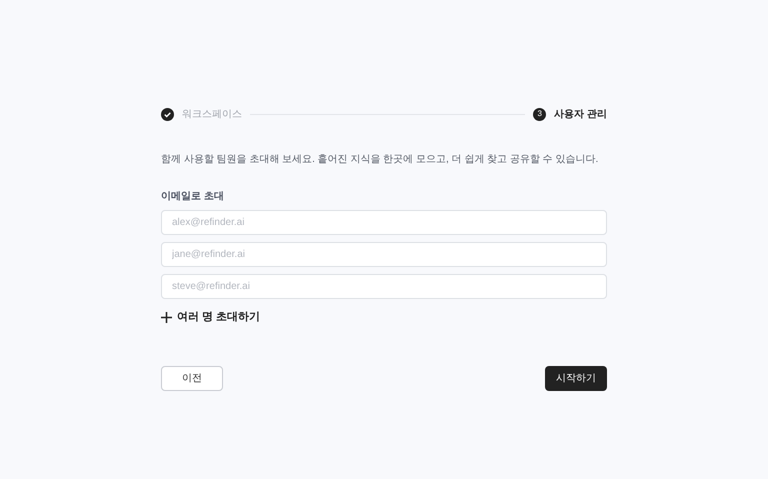 The height and width of the screenshot is (479, 768). I want to click on start-button: 시작하기, so click(576, 378).